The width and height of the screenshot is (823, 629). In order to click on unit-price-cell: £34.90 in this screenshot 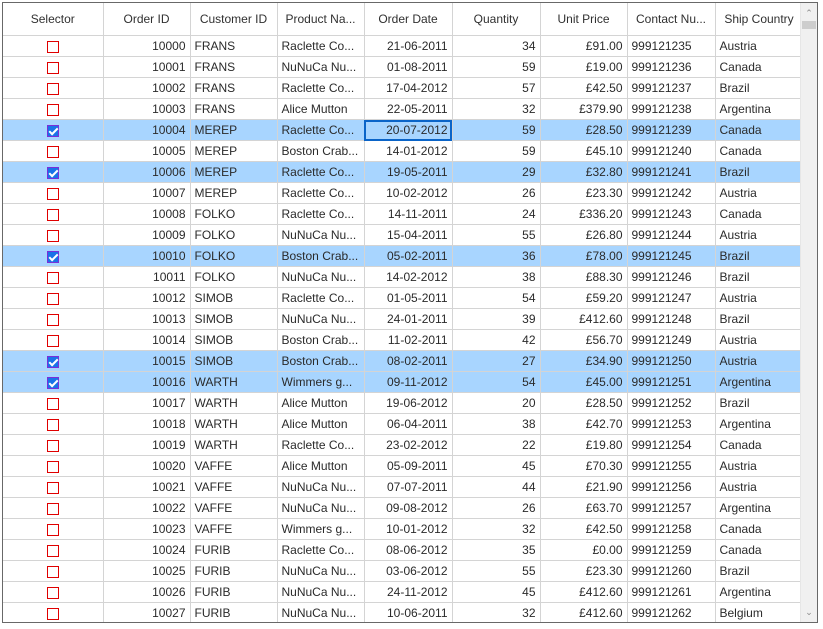, I will do `click(584, 361)`.